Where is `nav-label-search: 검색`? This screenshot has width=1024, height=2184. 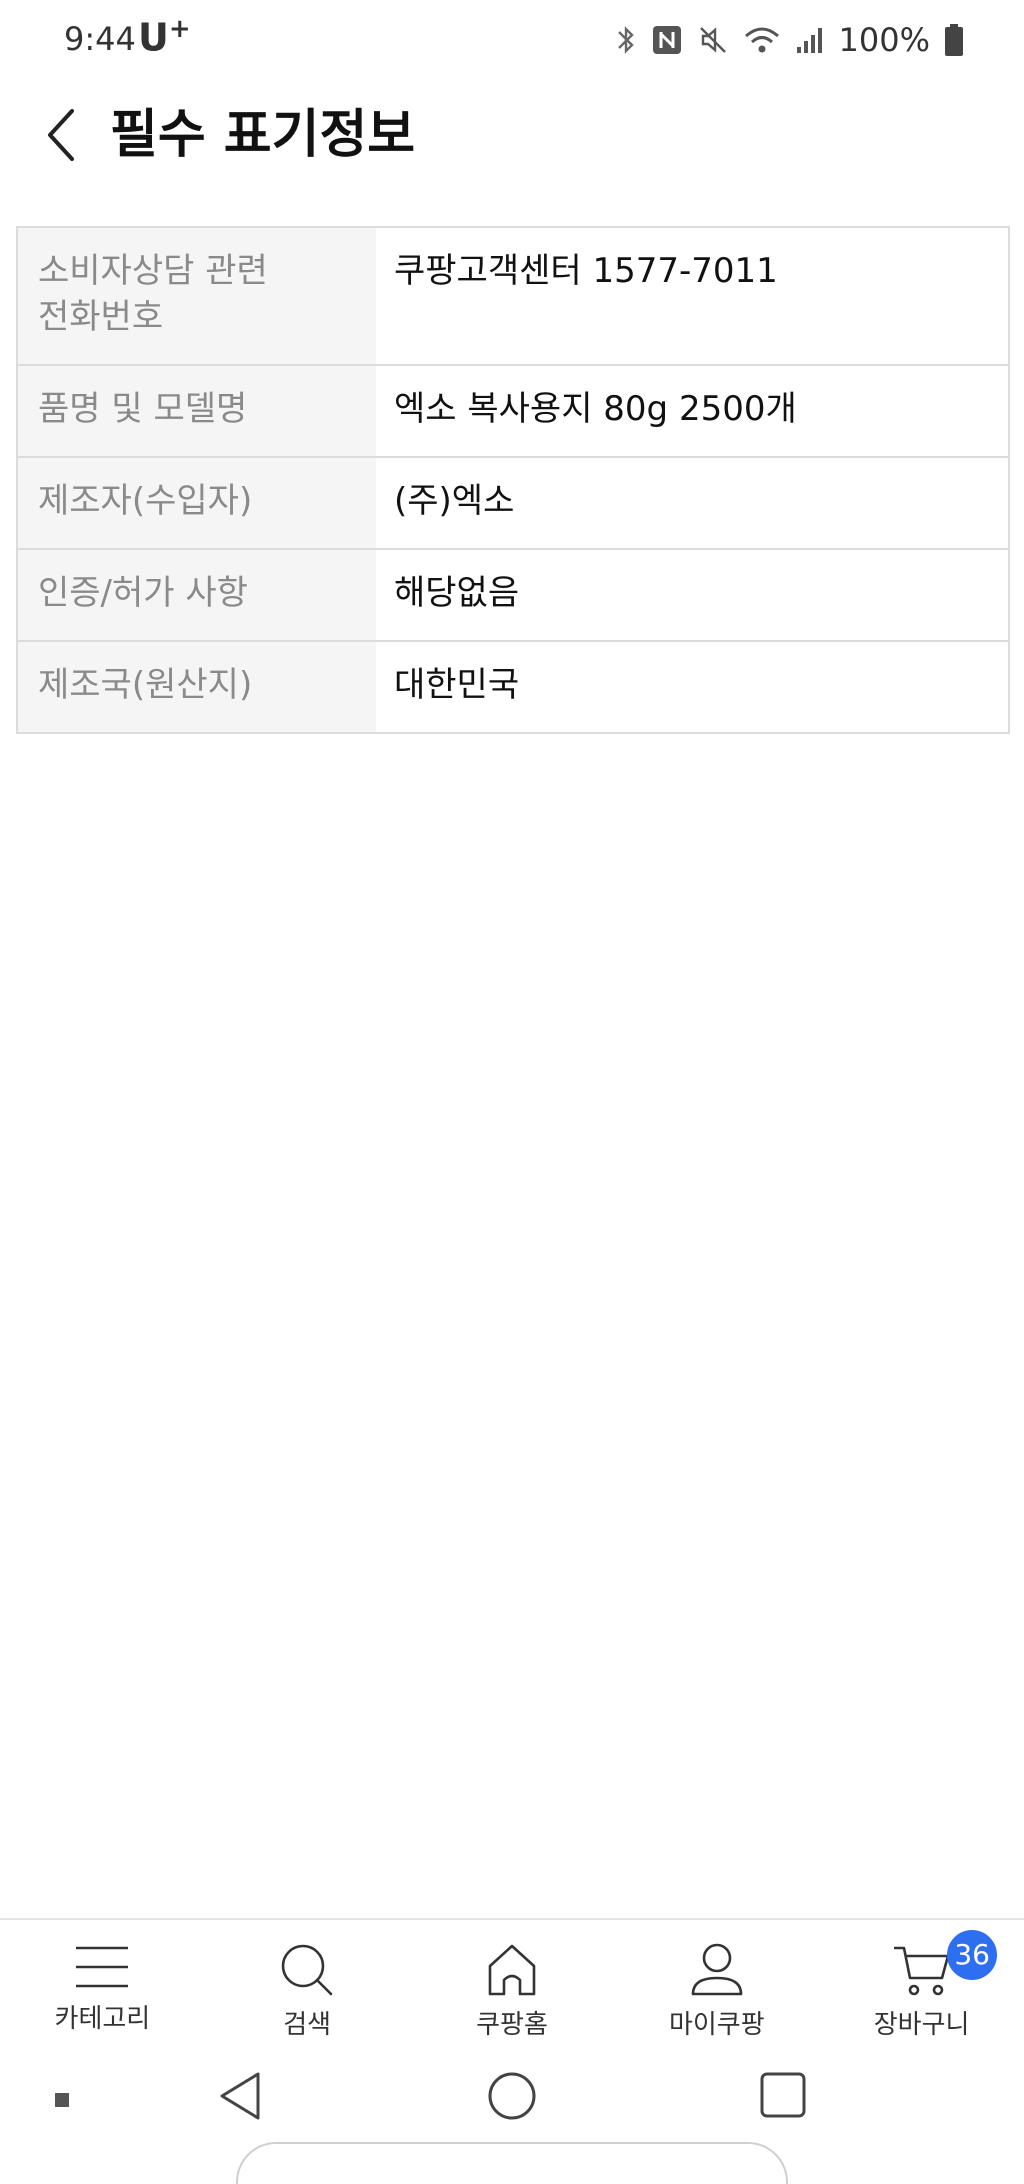
nav-label-search: 검색 is located at coordinates (307, 2025).